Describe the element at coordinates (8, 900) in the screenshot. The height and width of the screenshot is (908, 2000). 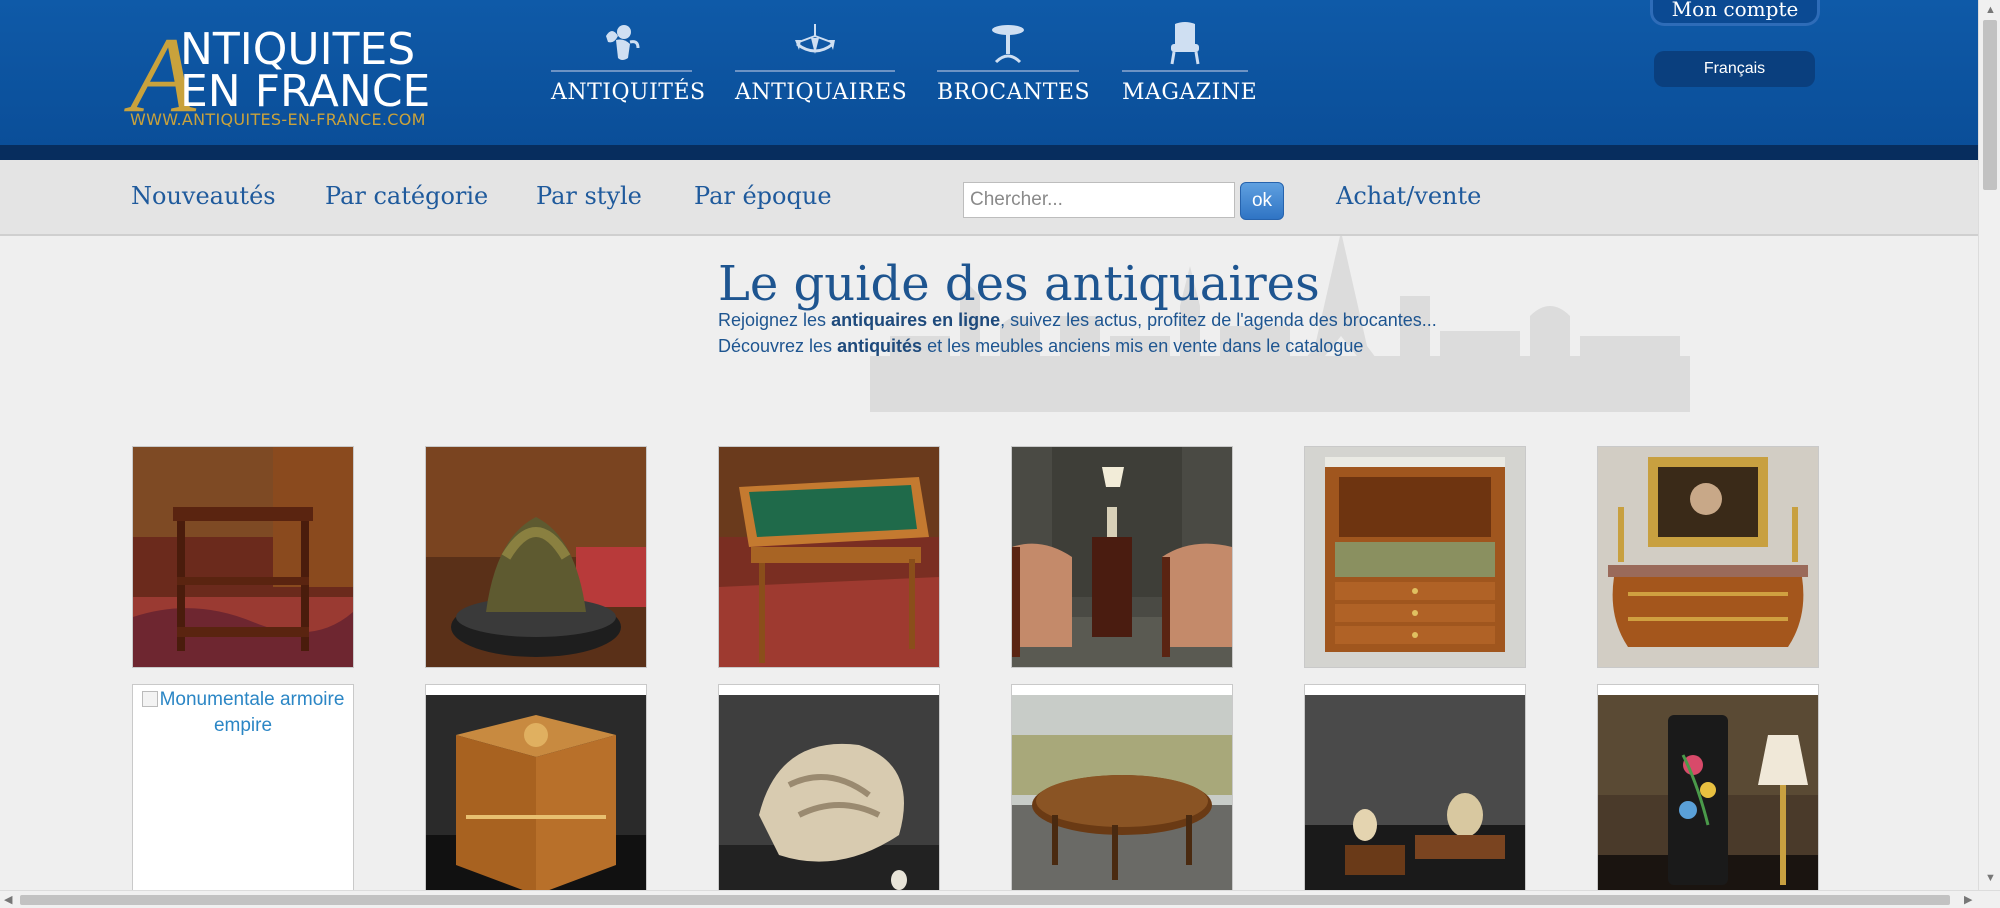
I see `scroll-left-arrow-icon: ◀` at that location.